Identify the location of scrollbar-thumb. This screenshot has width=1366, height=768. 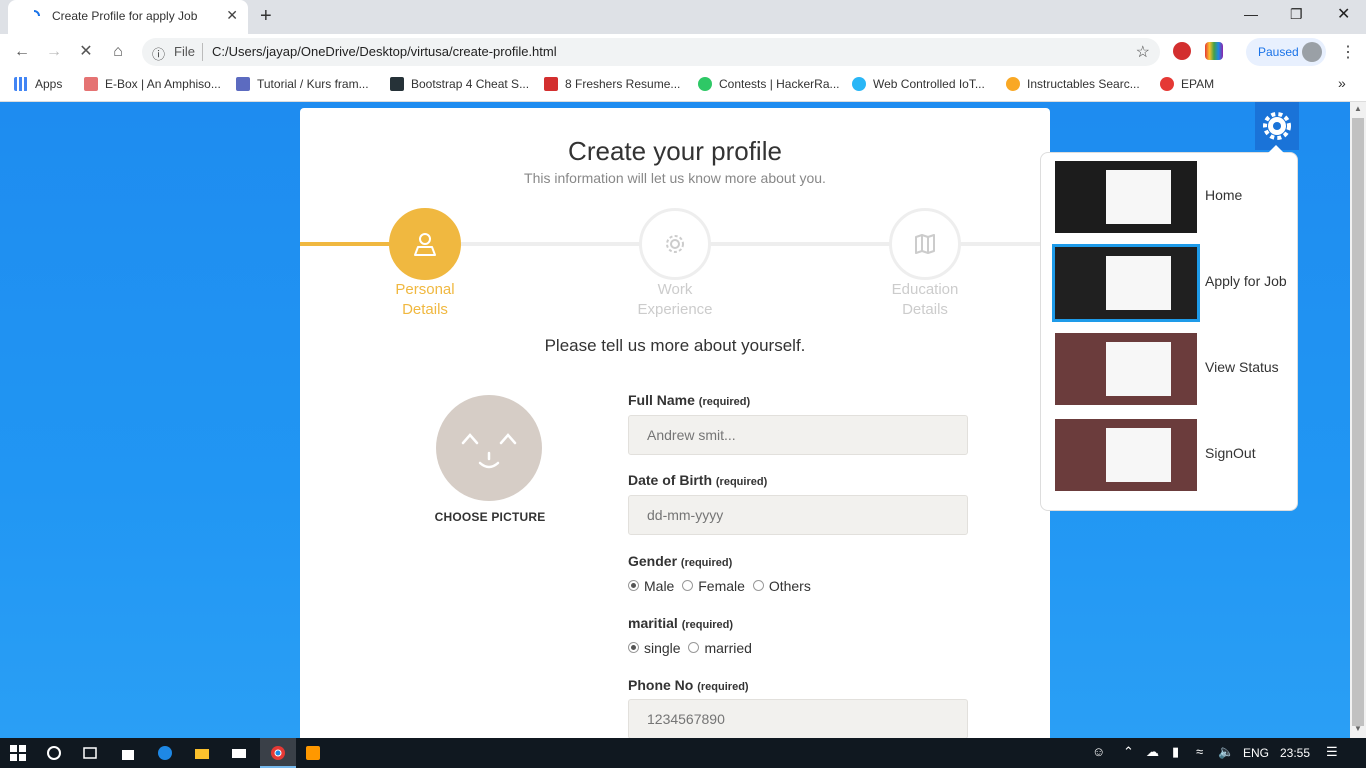
(1358, 422).